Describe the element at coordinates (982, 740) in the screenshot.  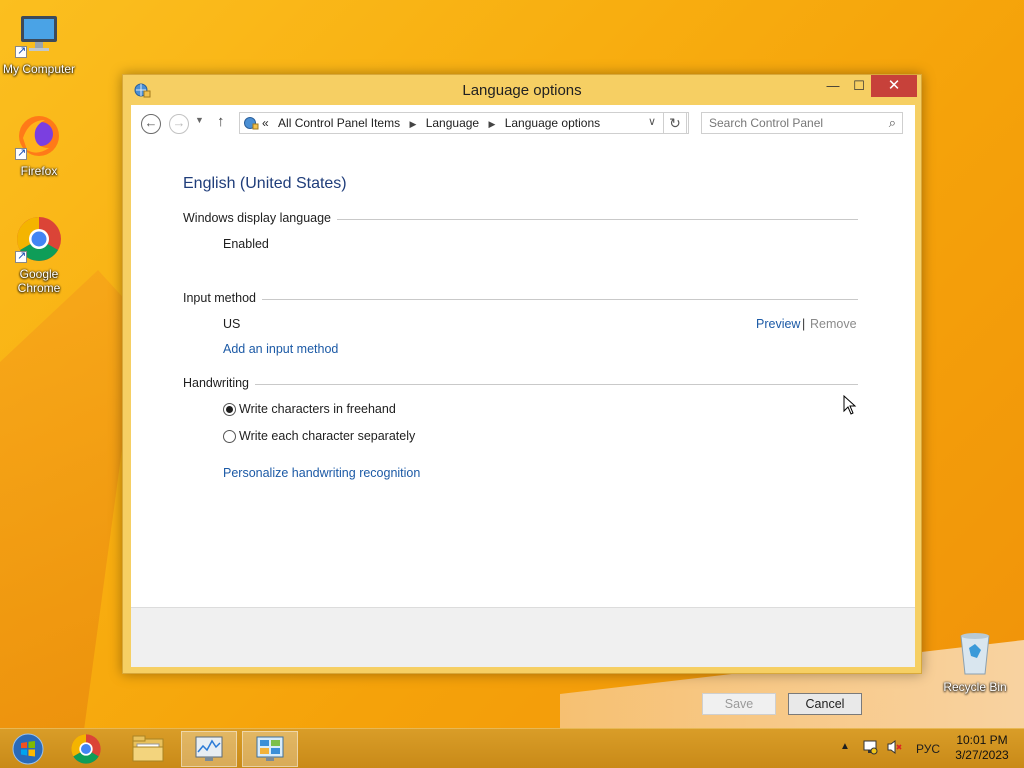
I see `clock-time: 10:01 PM` at that location.